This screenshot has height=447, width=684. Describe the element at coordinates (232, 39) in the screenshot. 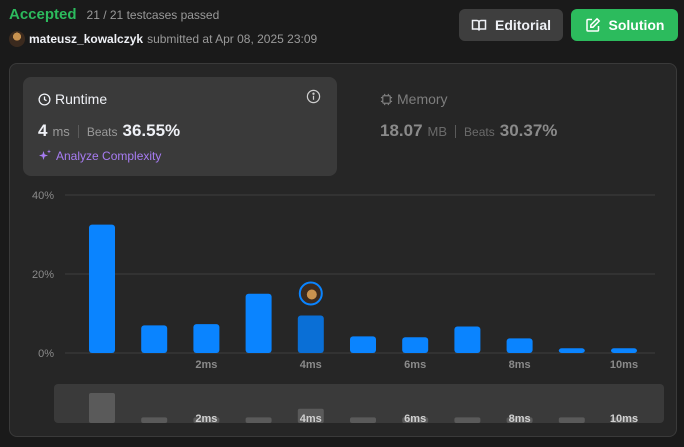

I see `submitted-time: submitted at Apr 08, 2025 23:09` at that location.